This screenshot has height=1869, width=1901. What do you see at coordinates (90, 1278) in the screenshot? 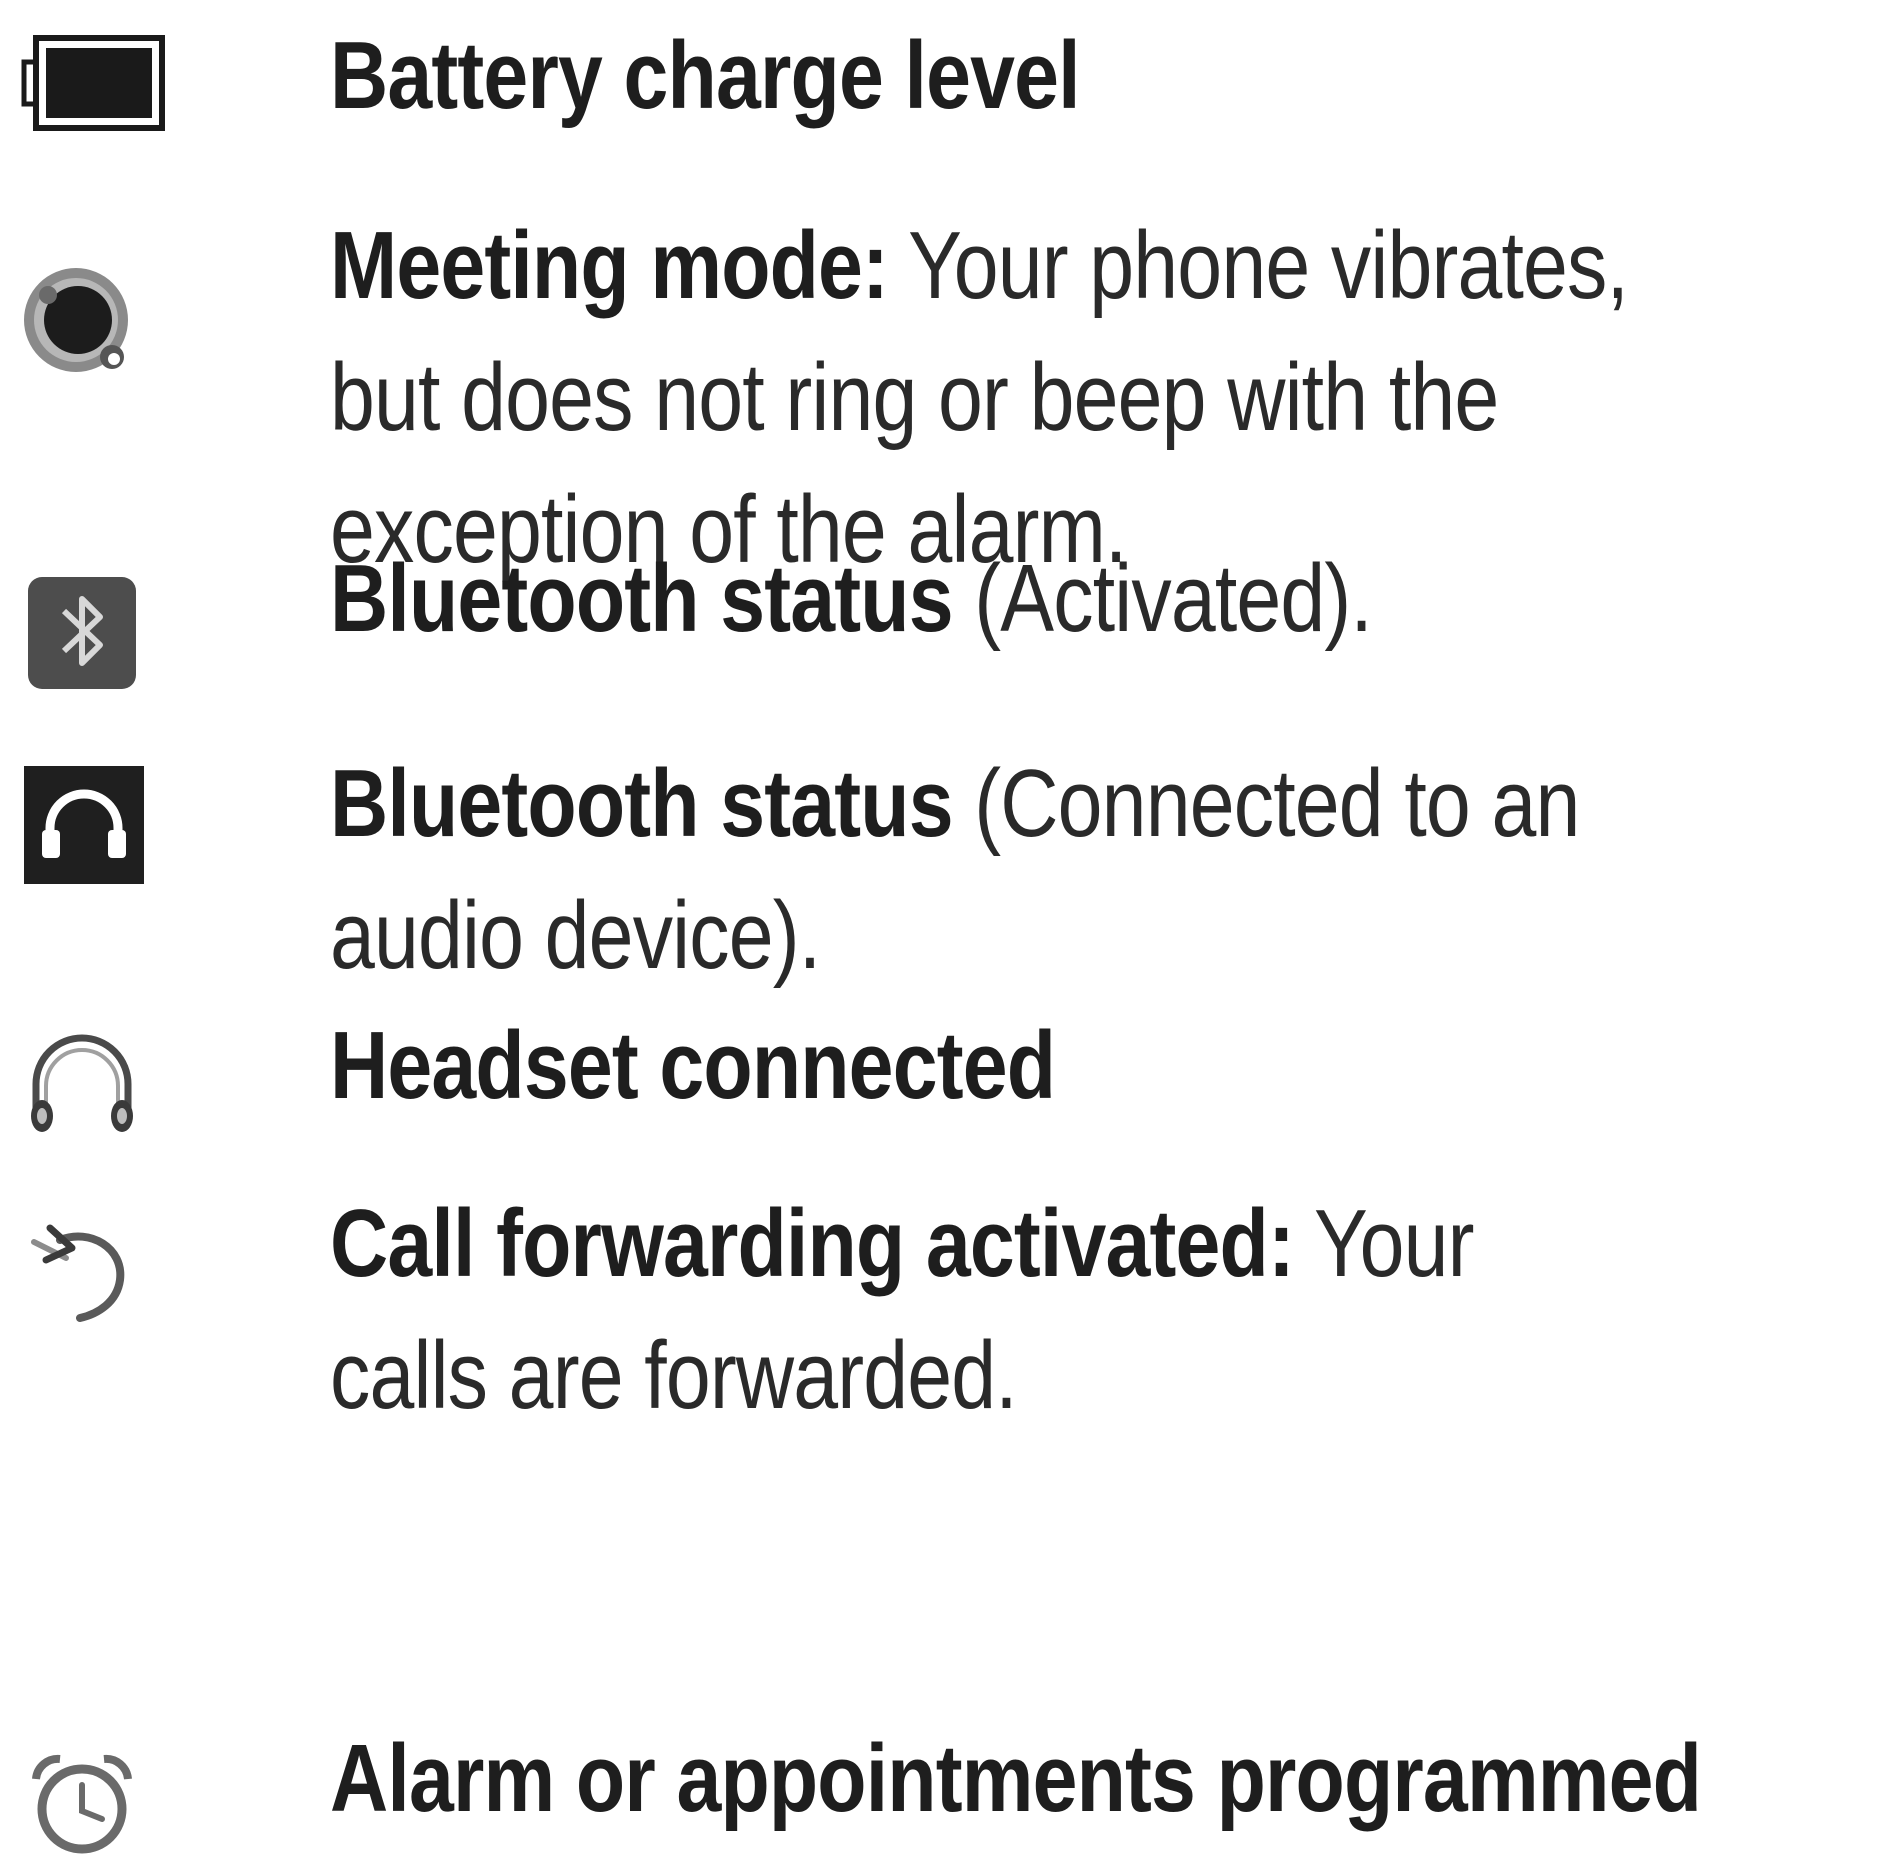
I see `call-forwarding-icon` at bounding box center [90, 1278].